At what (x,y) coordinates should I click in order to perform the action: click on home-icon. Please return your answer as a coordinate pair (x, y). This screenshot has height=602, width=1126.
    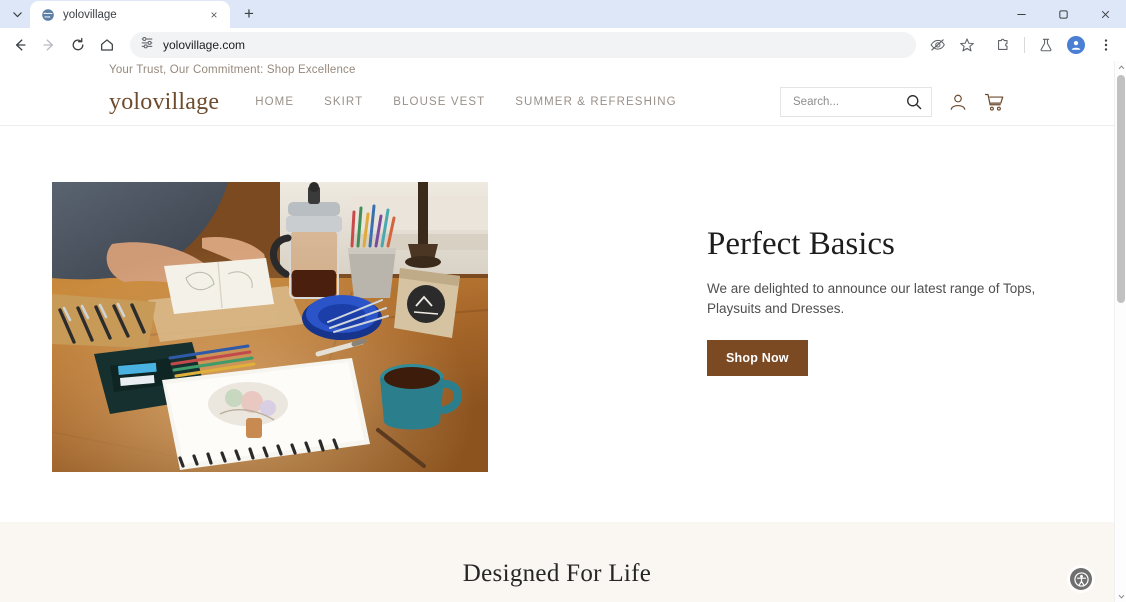
    Looking at the image, I should click on (107, 44).